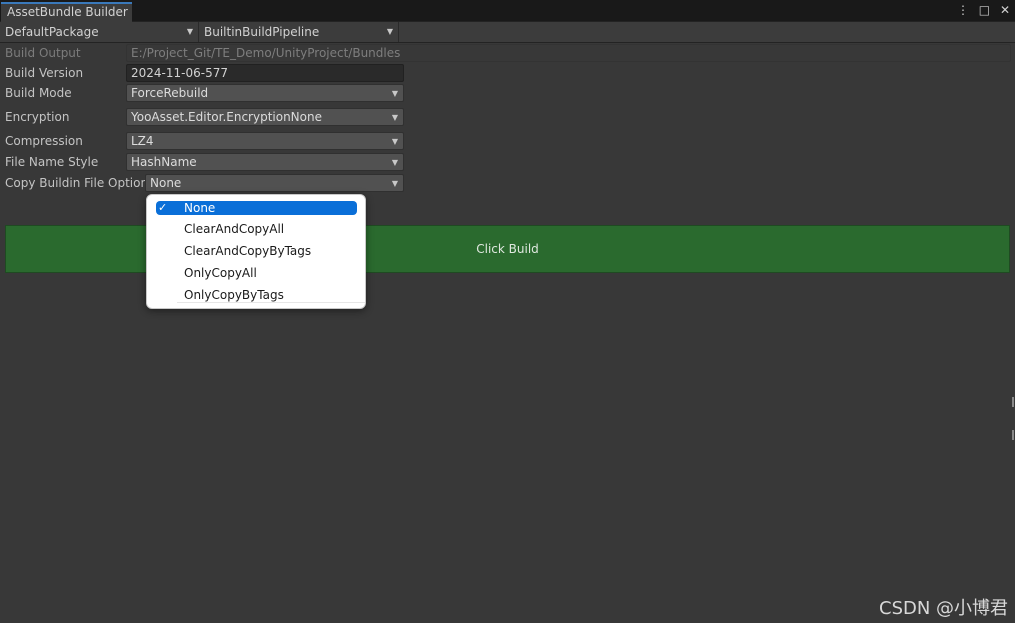  What do you see at coordinates (43, 53) in the screenshot?
I see `build-output-label: Build Output` at bounding box center [43, 53].